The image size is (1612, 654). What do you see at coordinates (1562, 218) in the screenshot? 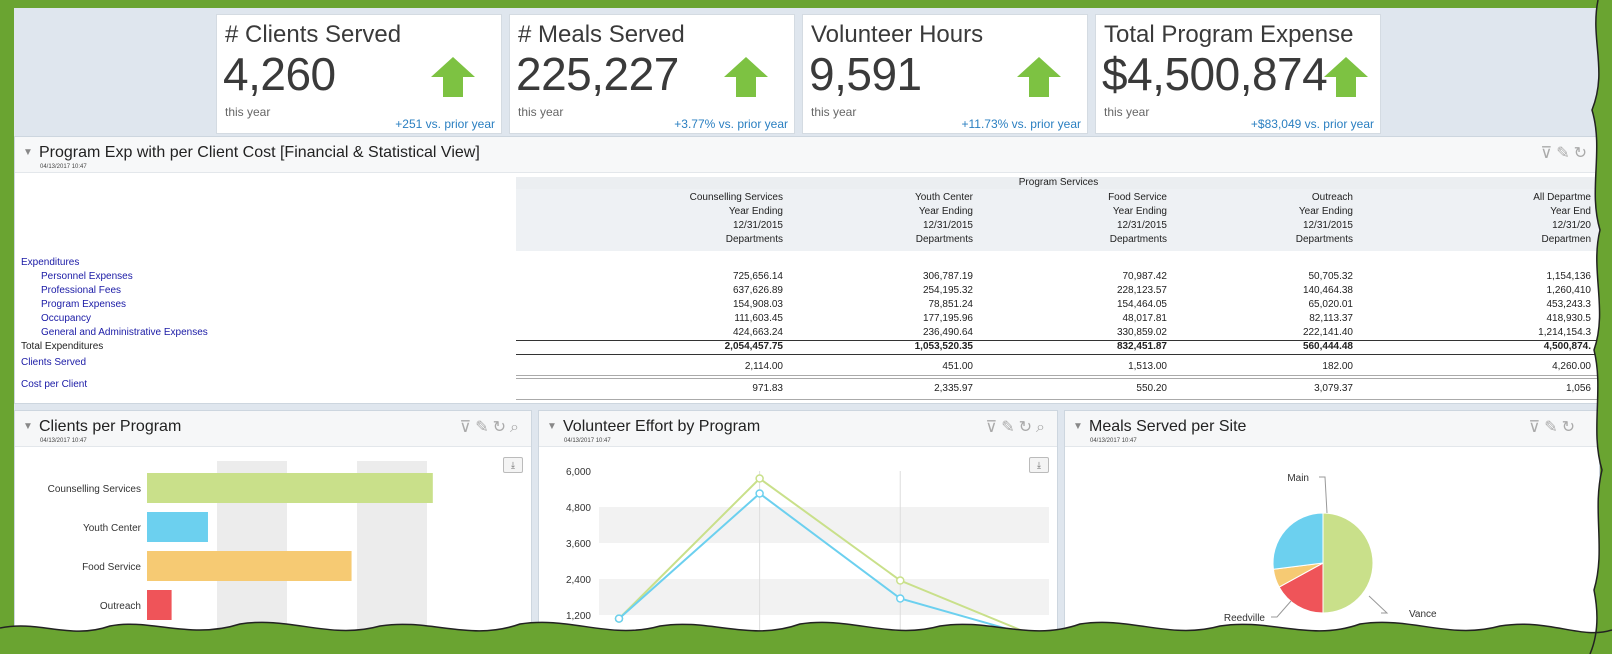
I see `column-header: All Departme Year End 12/31/20 Departmen` at bounding box center [1562, 218].